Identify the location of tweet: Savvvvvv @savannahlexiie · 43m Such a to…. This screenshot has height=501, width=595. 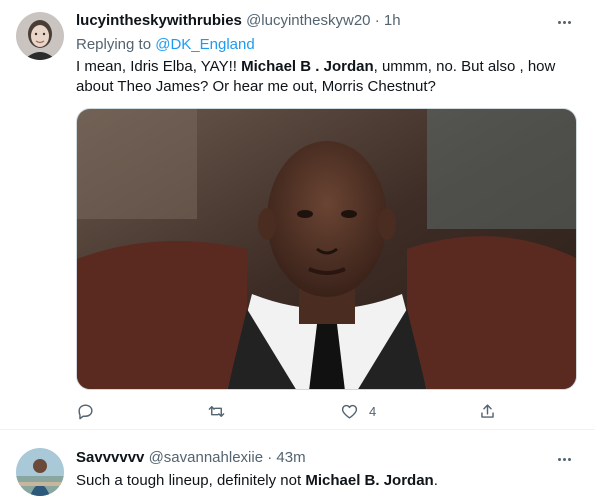
(297, 466).